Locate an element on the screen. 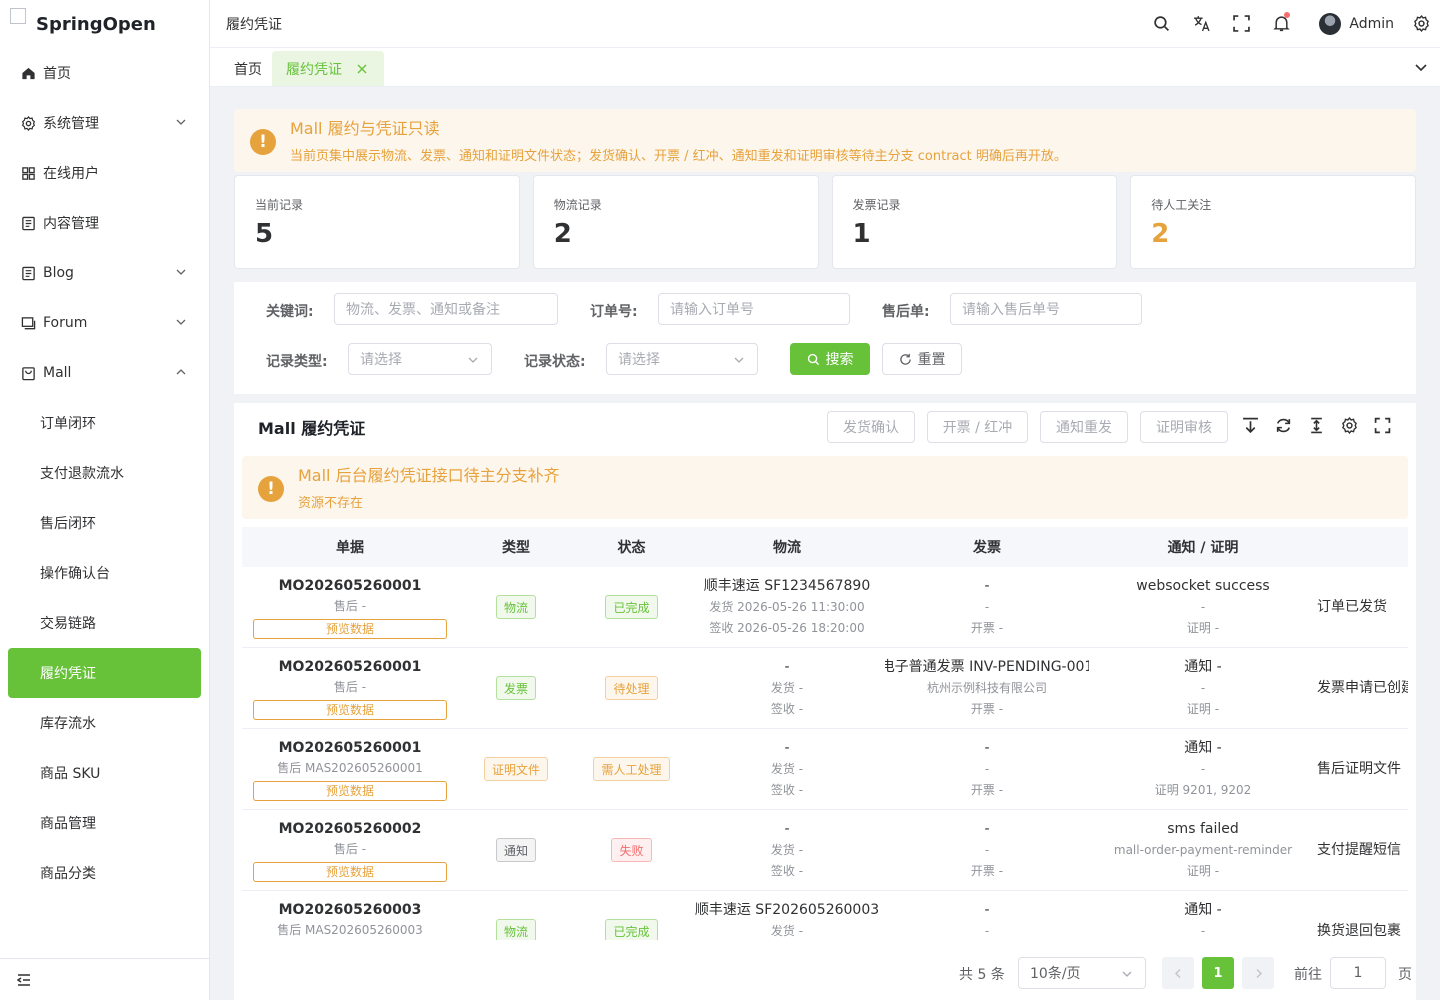 The image size is (1440, 1000). invoice-line: - is located at coordinates (987, 828).